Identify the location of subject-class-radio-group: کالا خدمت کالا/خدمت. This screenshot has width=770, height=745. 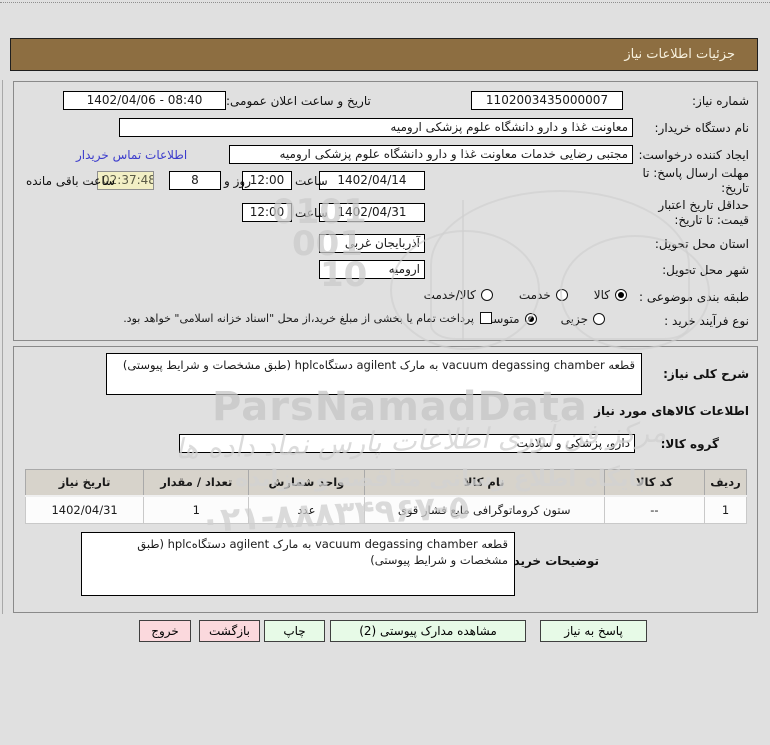
(525, 295).